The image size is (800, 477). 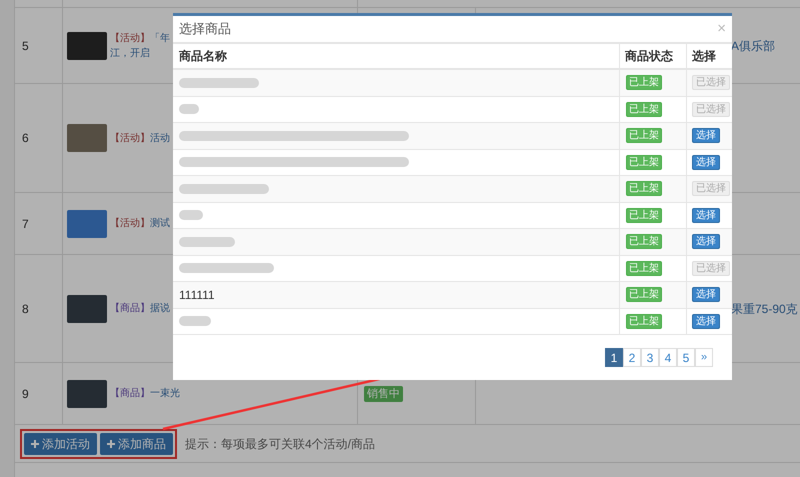 I want to click on row-number: 7, so click(x=25, y=224).